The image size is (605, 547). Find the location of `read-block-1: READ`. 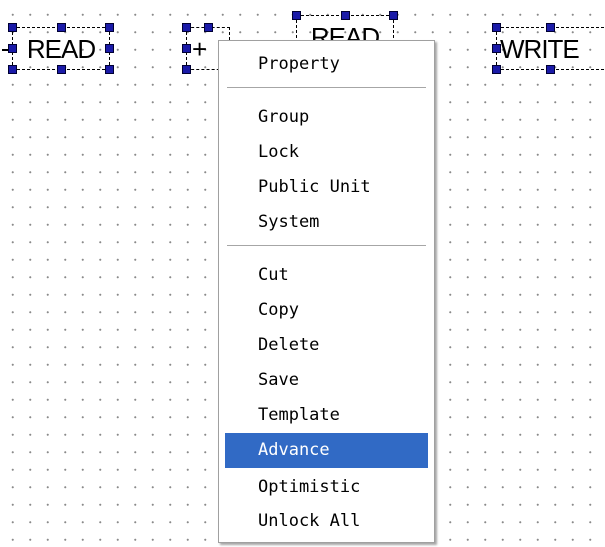

read-block-1: READ is located at coordinates (58, 48).